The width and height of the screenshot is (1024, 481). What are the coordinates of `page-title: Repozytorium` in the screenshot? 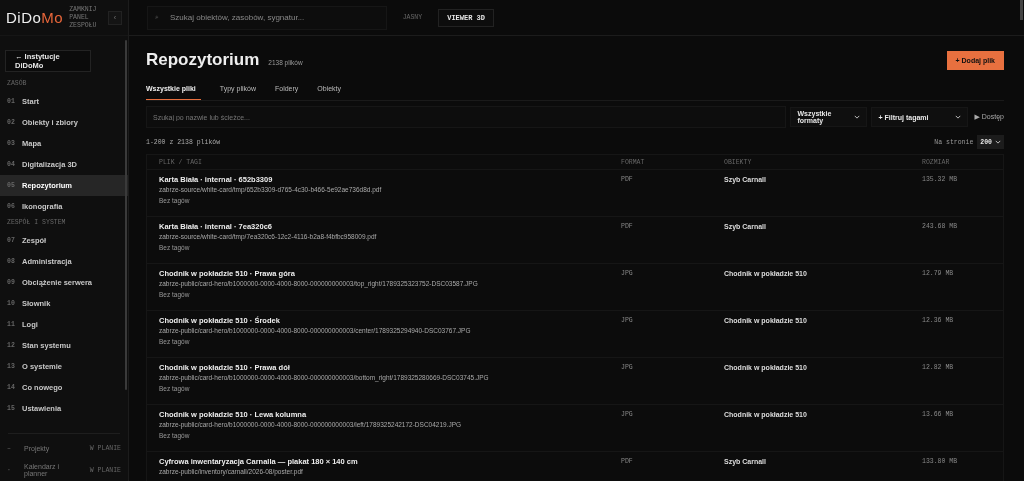 It's located at (203, 60).